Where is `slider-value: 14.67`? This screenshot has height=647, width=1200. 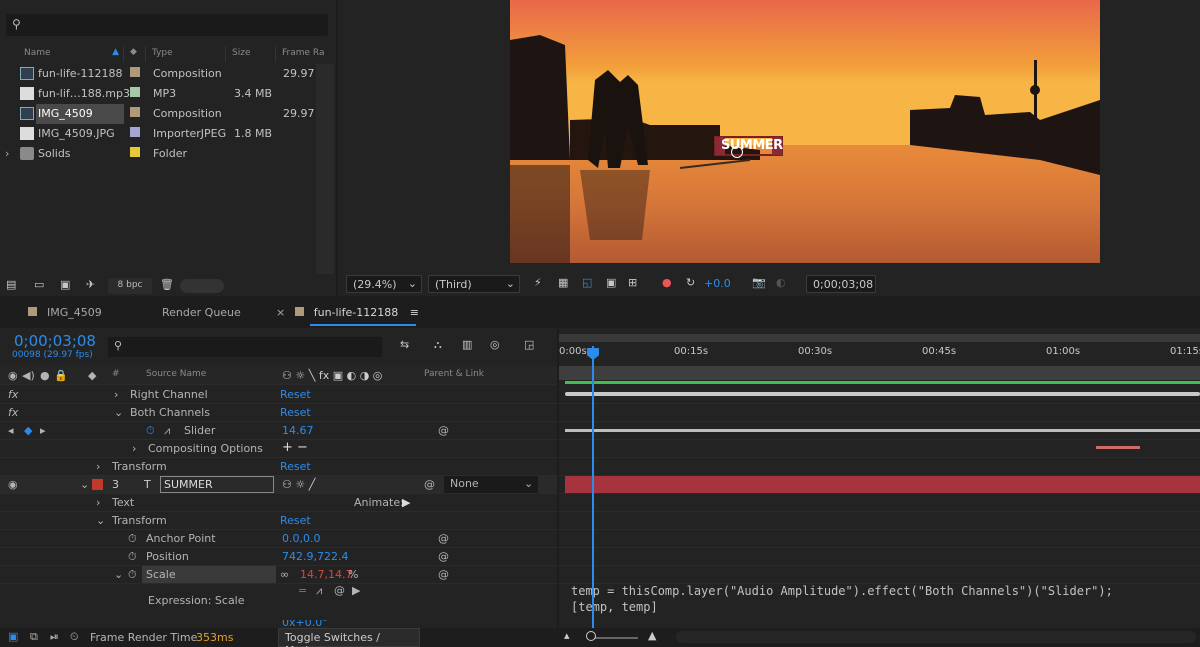
slider-value: 14.67 is located at coordinates (298, 430).